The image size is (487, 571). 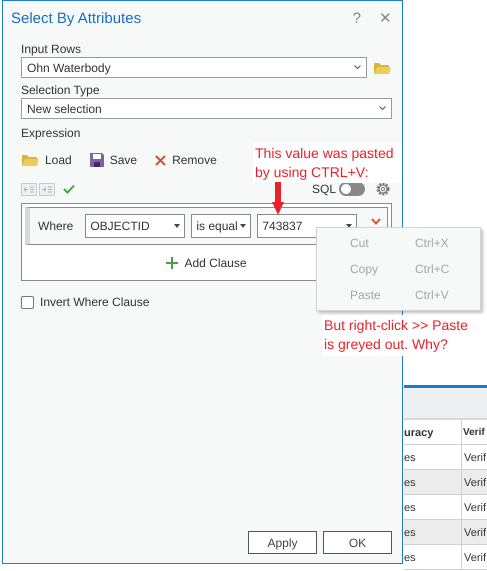 I want to click on column-header: Verif, so click(x=474, y=432).